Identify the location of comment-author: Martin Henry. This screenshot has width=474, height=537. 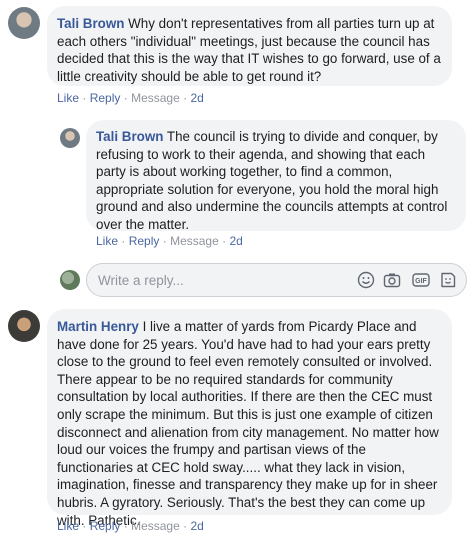
(98, 326).